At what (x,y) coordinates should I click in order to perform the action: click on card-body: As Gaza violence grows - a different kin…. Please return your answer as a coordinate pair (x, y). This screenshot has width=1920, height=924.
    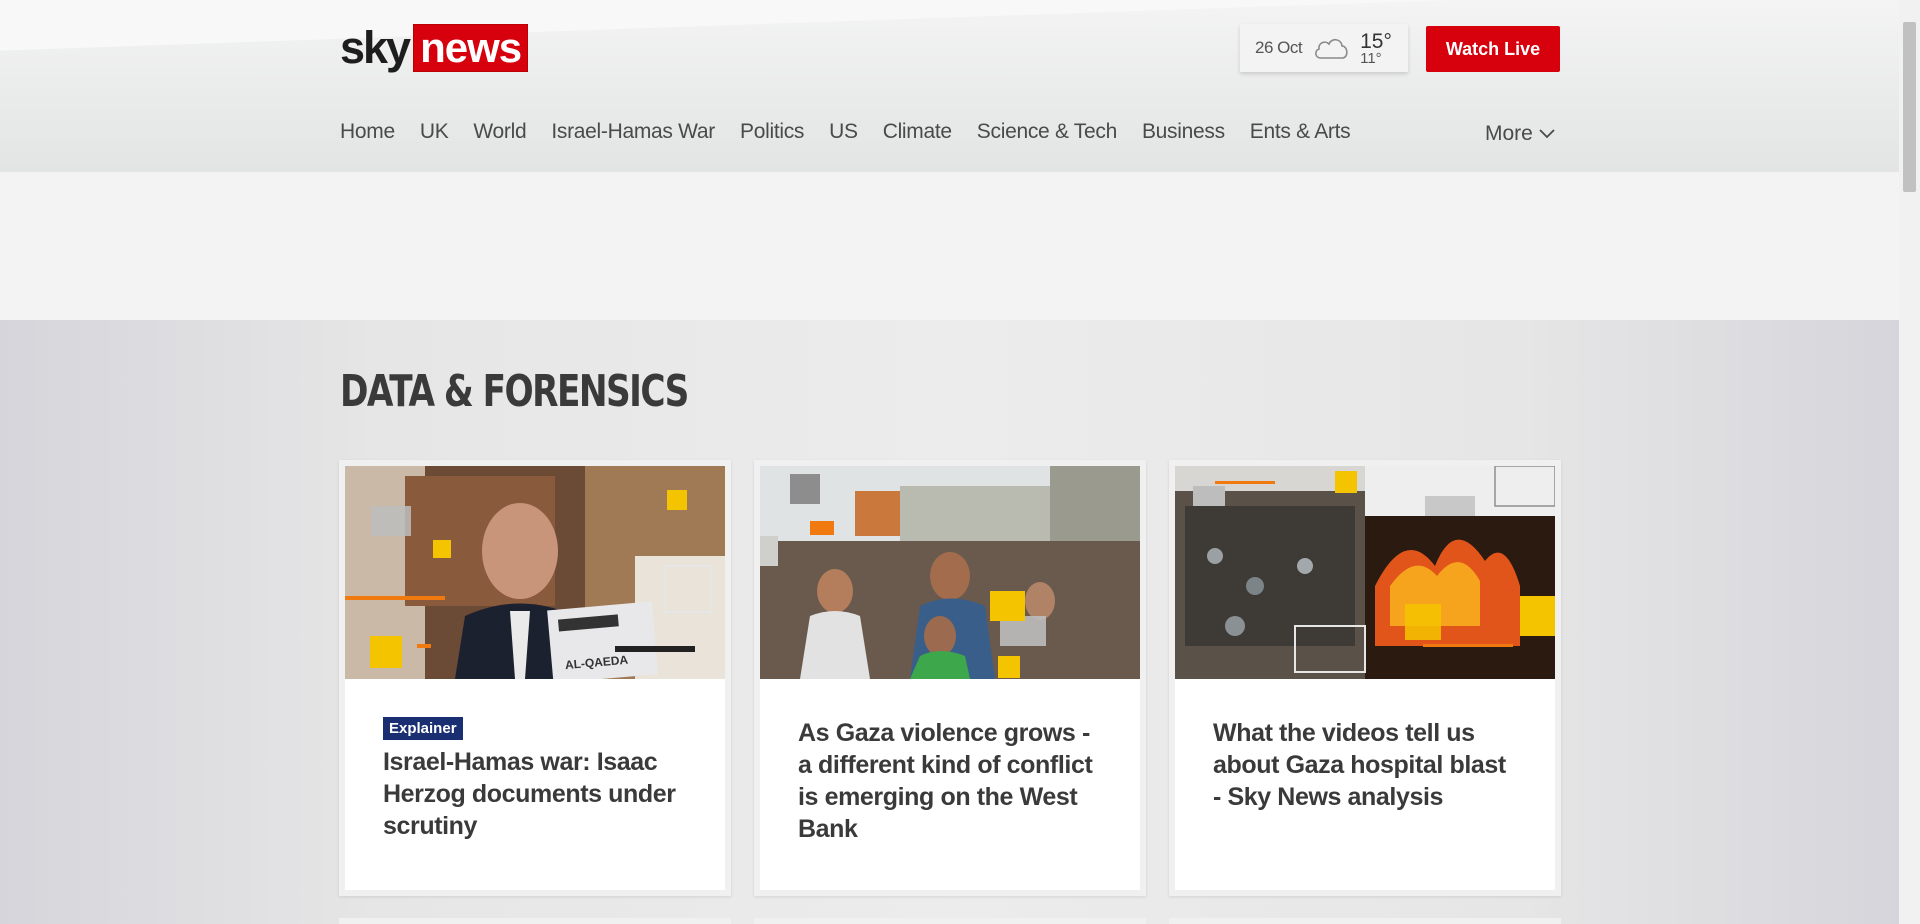
    Looking at the image, I should click on (950, 762).